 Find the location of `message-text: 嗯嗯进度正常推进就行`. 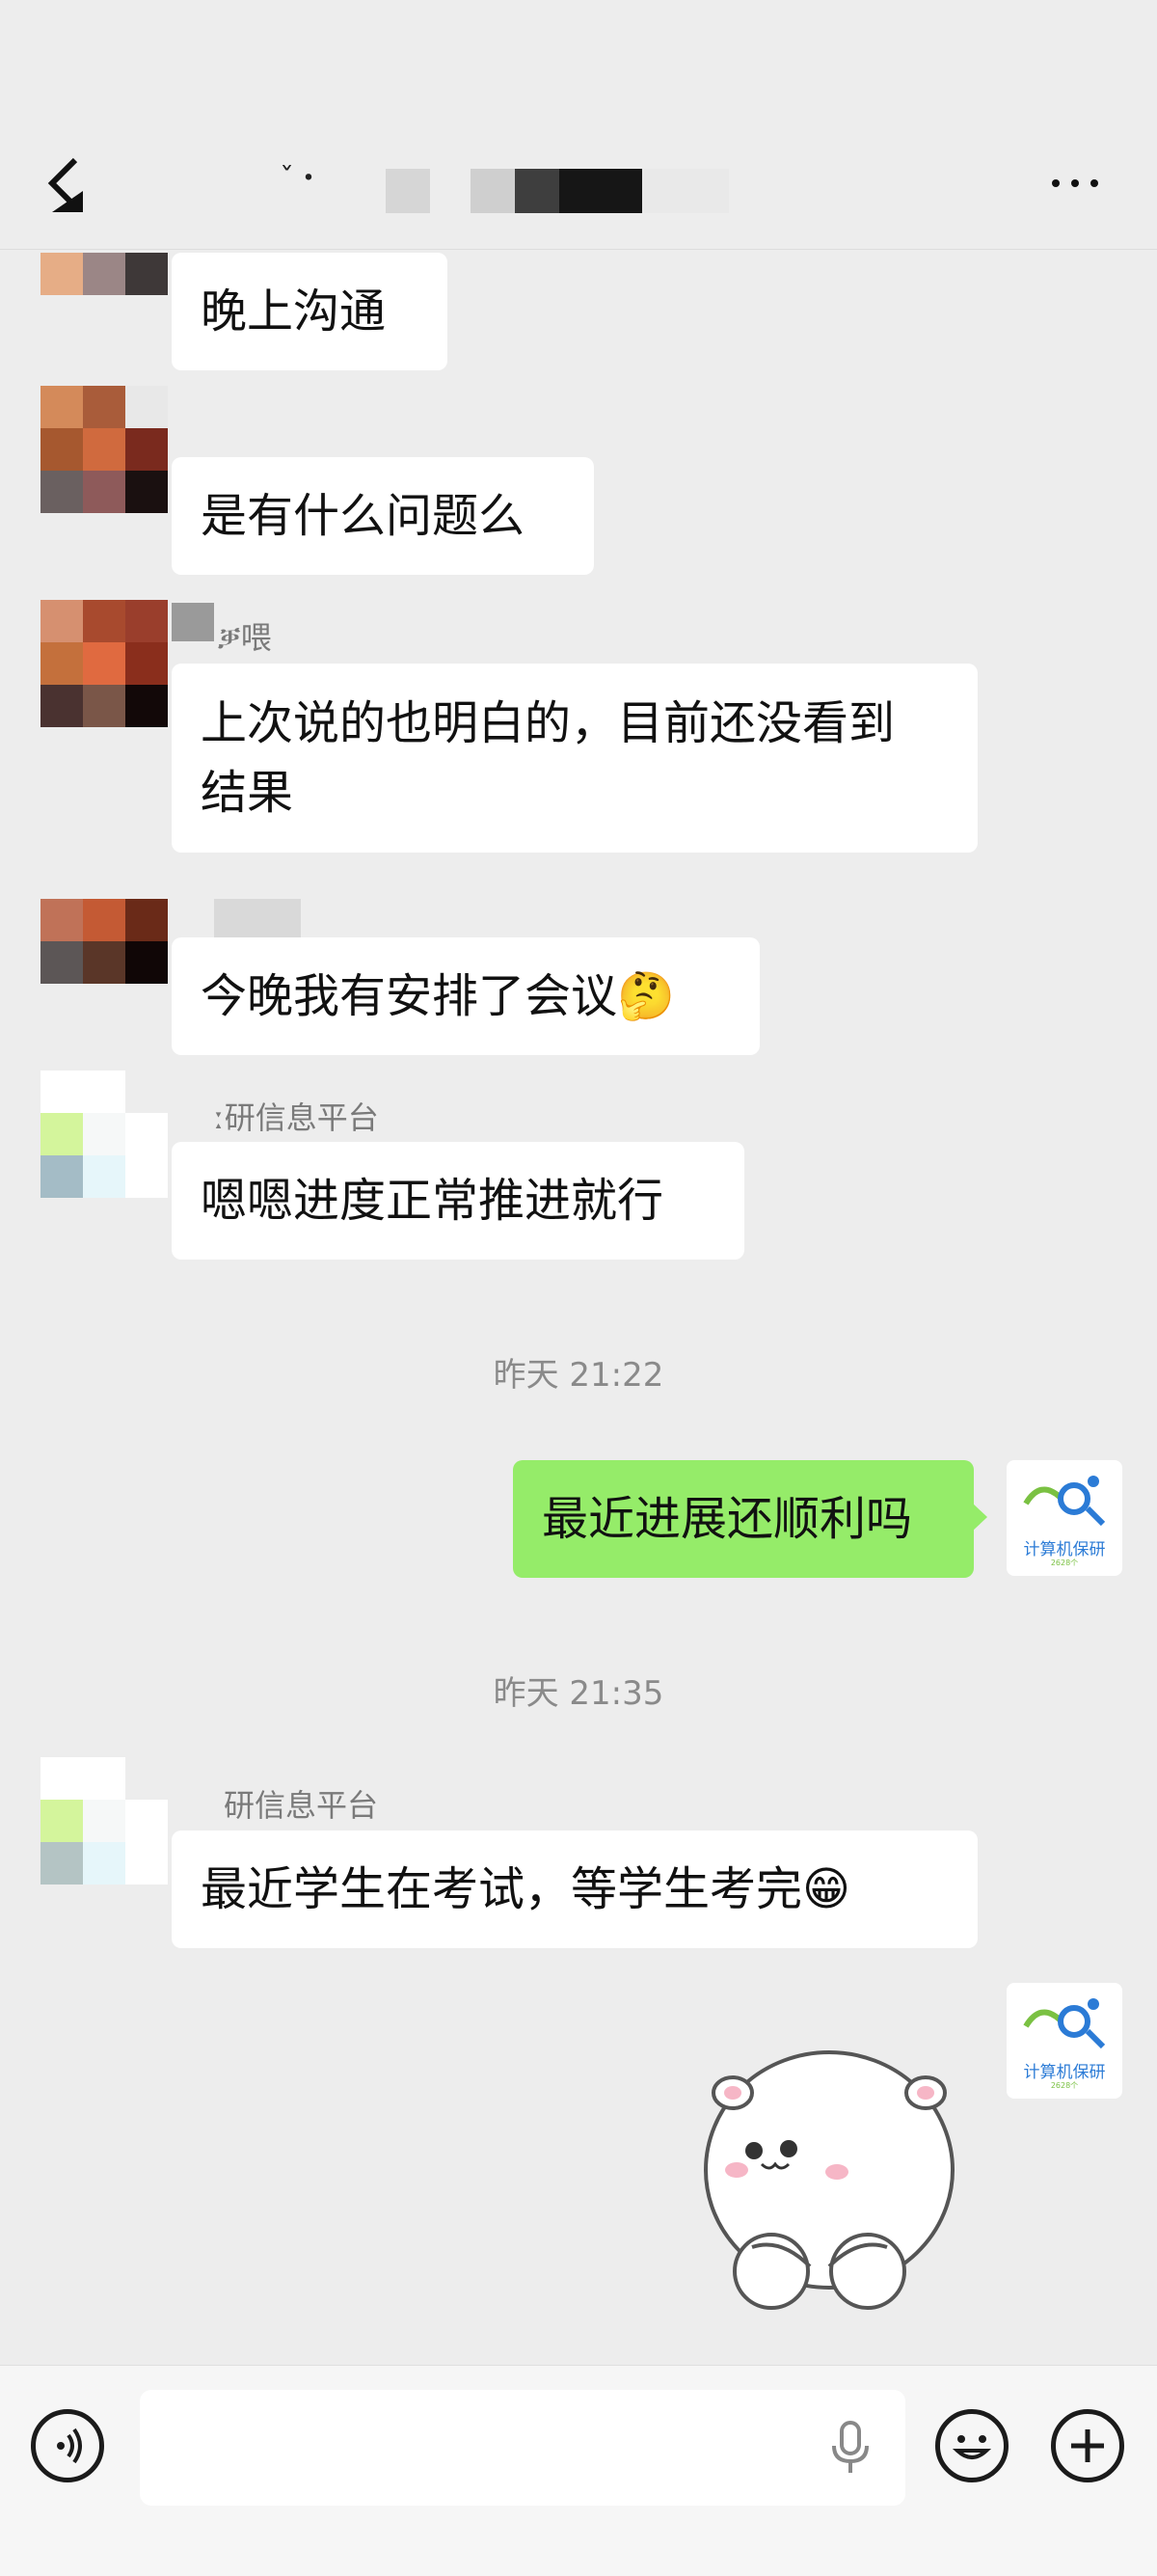

message-text: 嗯嗯进度正常推进就行 is located at coordinates (432, 1201).